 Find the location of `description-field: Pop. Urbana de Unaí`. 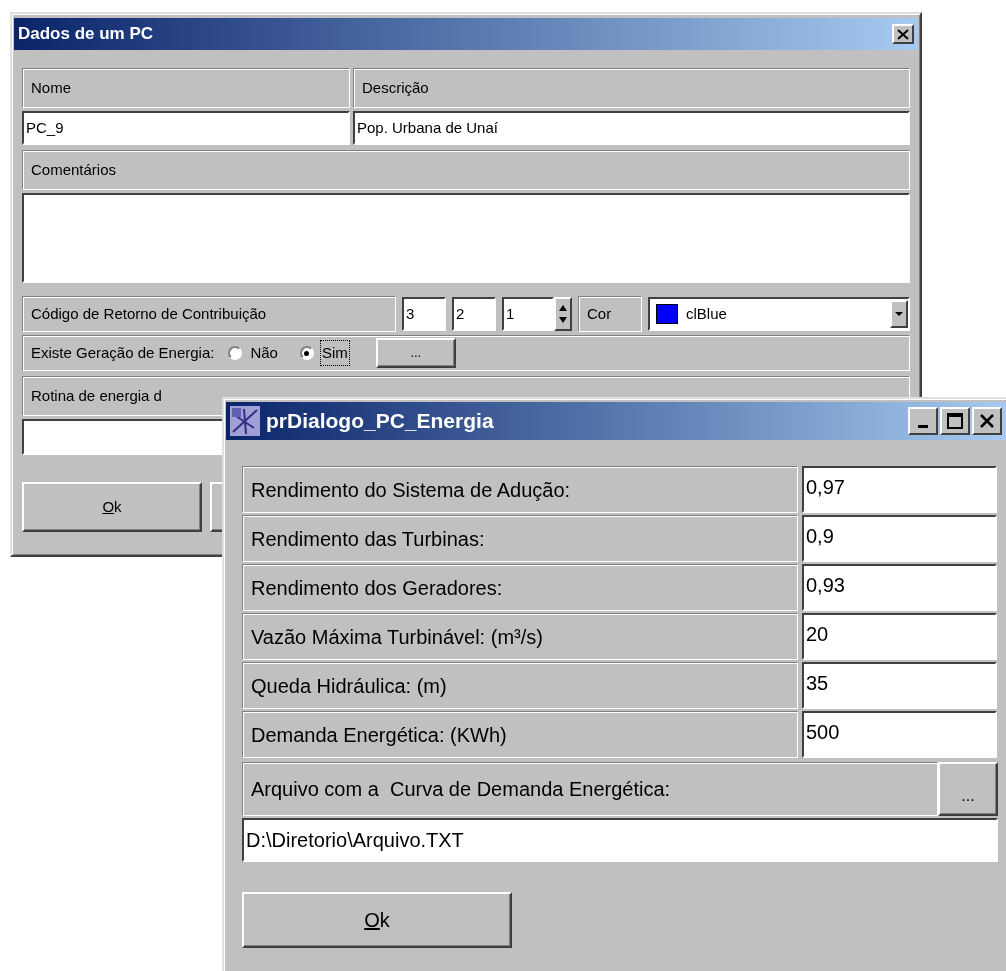

description-field: Pop. Urbana de Unaí is located at coordinates (631, 128).